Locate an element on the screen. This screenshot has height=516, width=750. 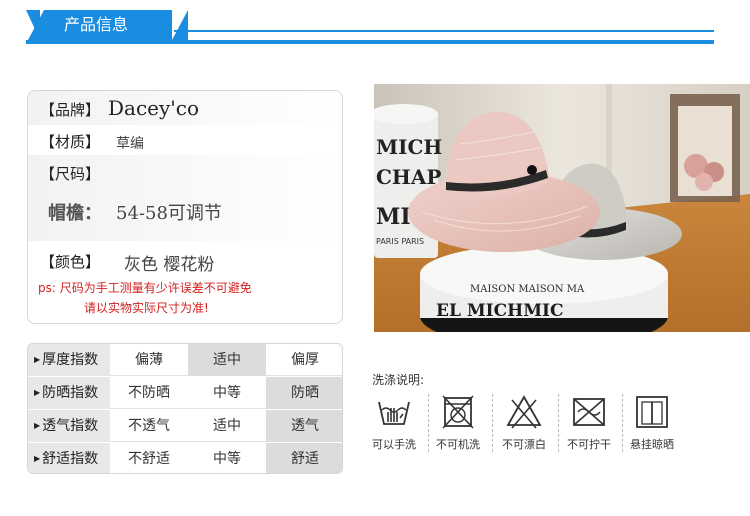
svg-text: MICH is located at coordinates (409, 147).